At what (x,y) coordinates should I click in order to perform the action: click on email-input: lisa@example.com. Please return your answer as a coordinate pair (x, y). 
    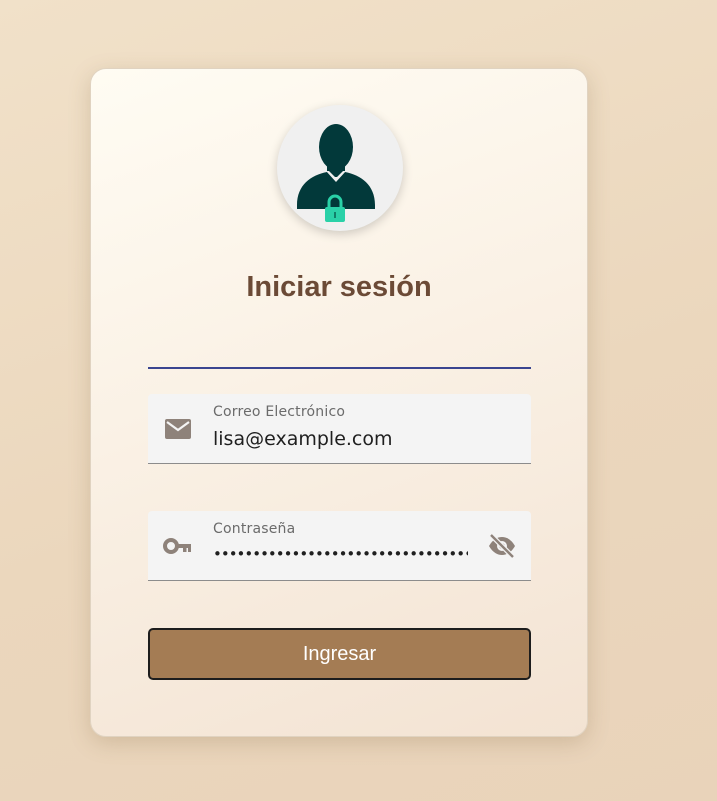
    Looking at the image, I should click on (303, 439).